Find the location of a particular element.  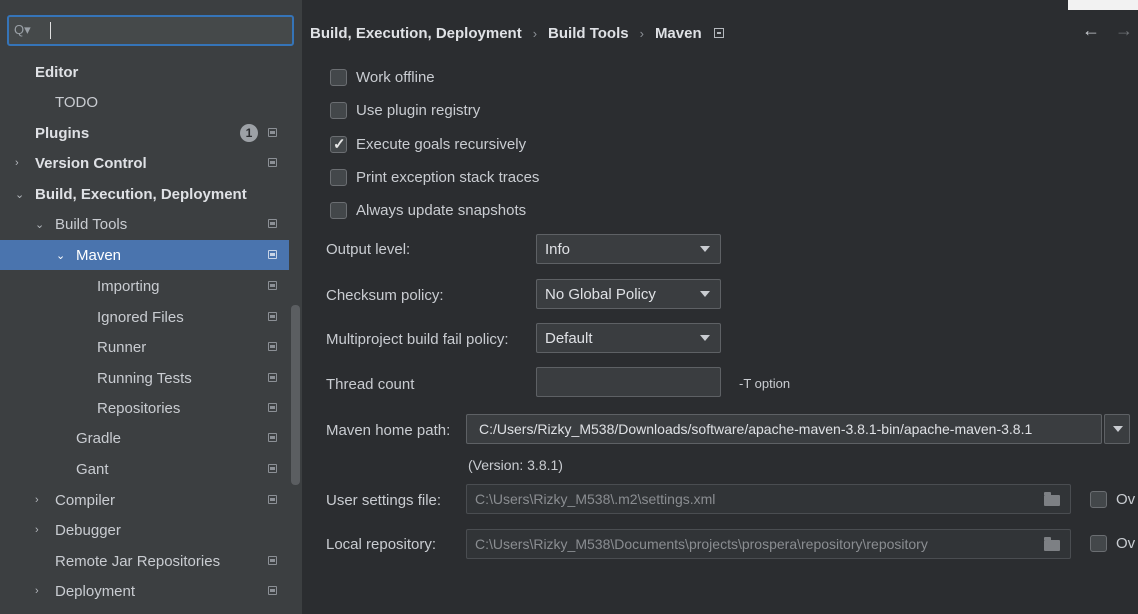

sidebar-item-label: Gradle is located at coordinates (99, 438).